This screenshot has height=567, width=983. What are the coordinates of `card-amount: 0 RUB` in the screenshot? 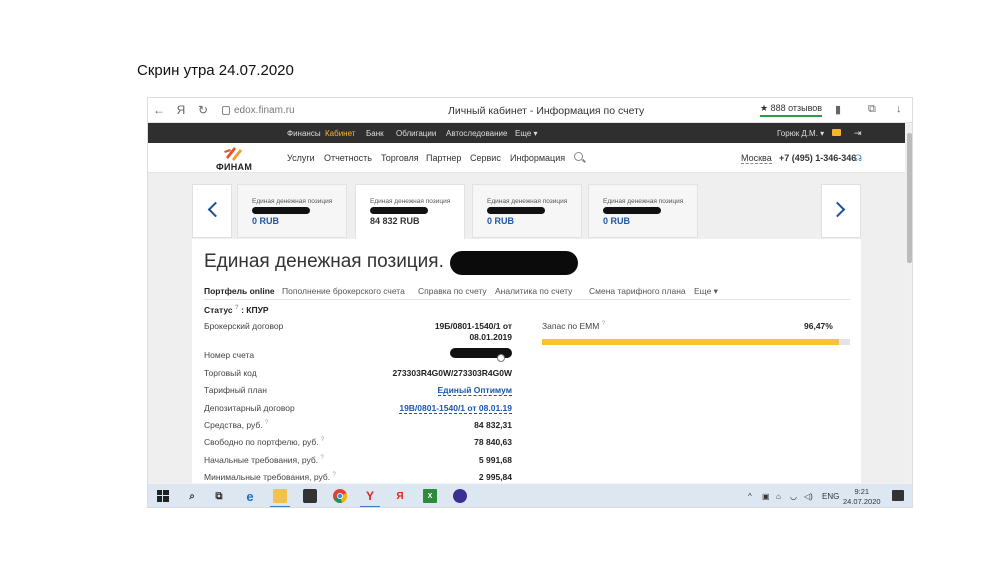 It's located at (501, 221).